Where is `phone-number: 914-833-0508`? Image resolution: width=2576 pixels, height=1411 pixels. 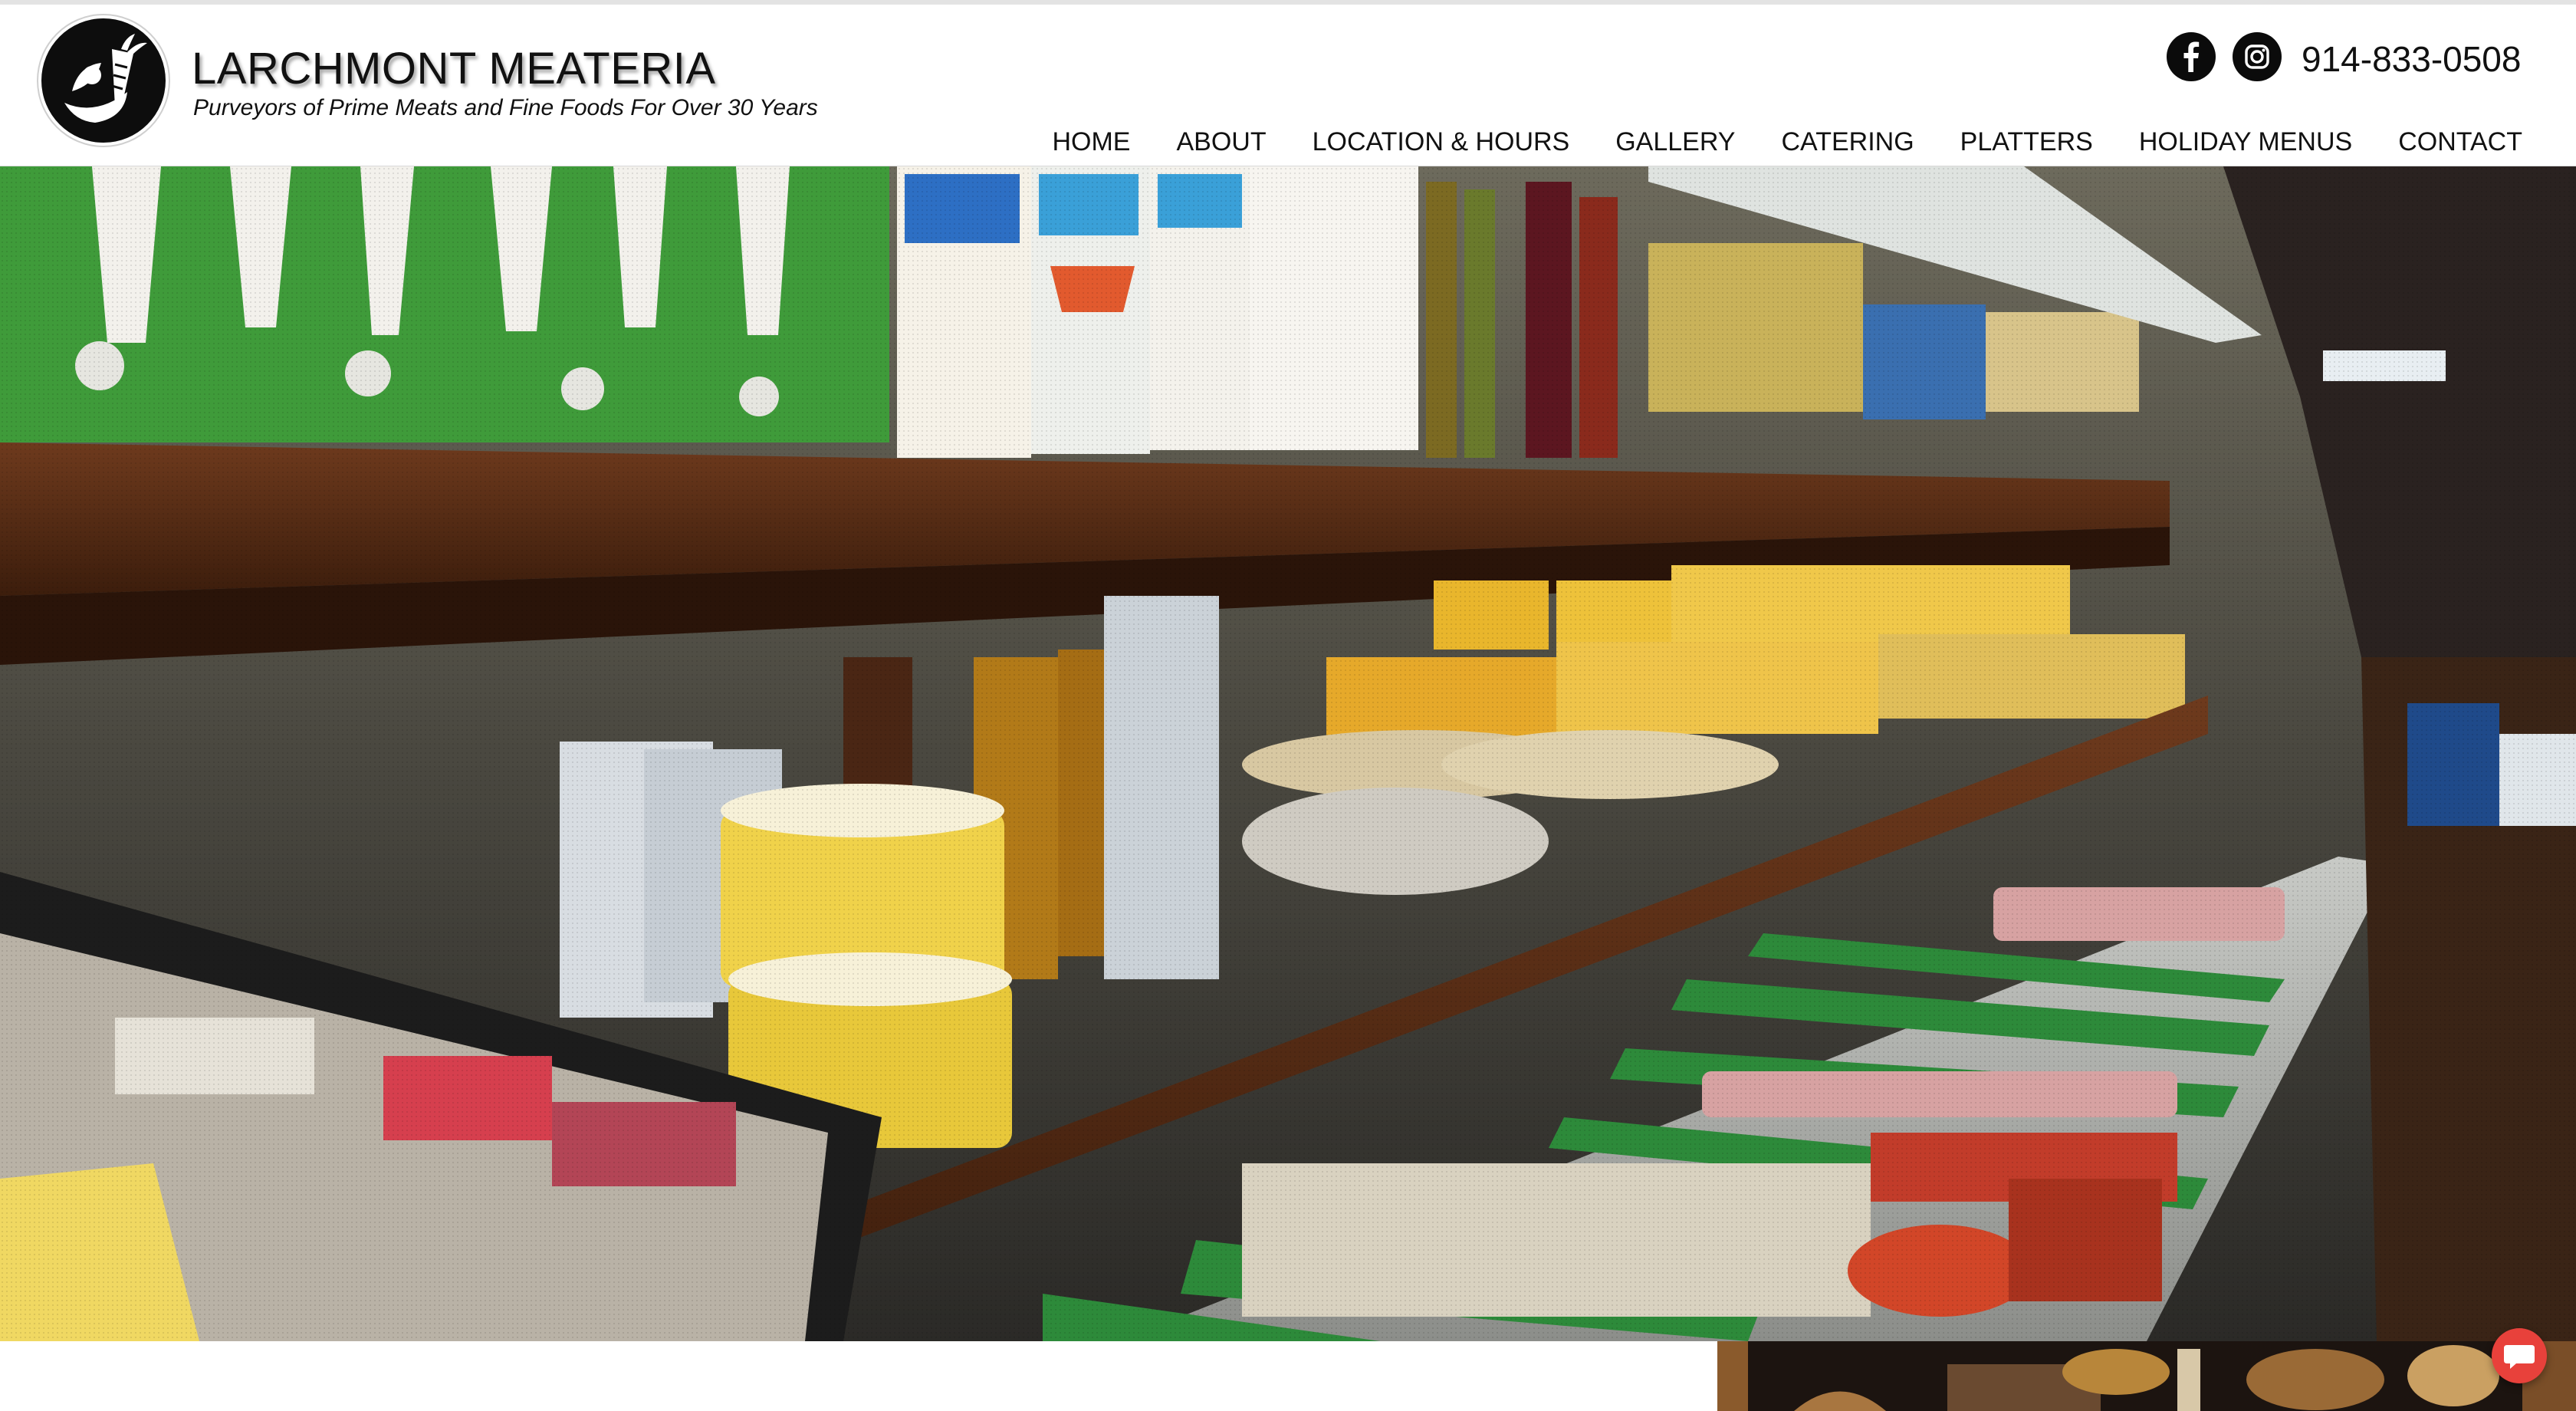
phone-number: 914-833-0508 is located at coordinates (2411, 59).